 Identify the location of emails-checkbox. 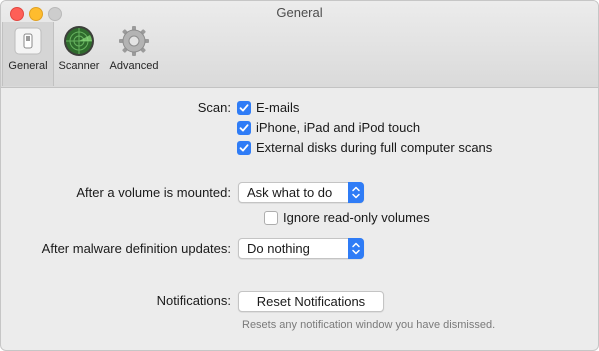
(244, 108).